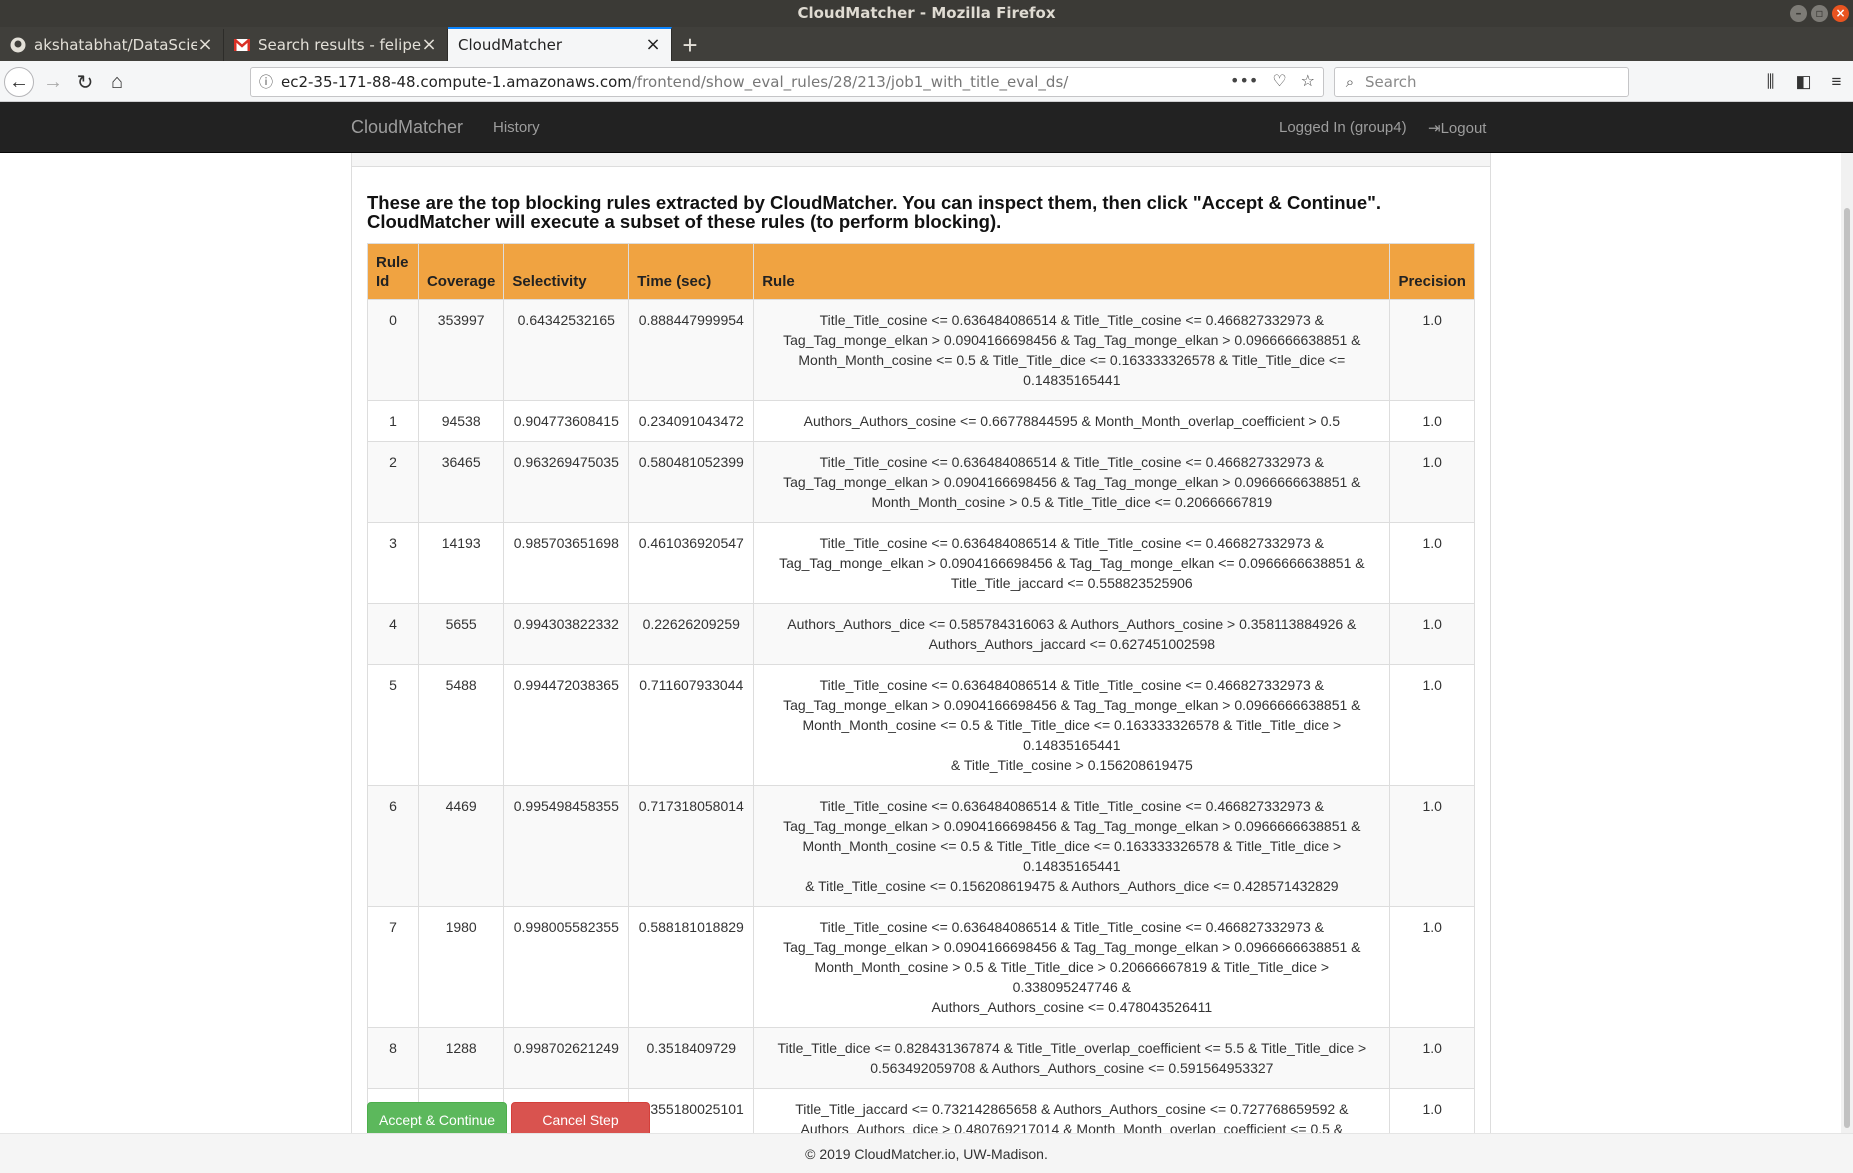 The height and width of the screenshot is (1173, 1853). Describe the element at coordinates (566, 421) in the screenshot. I see `selectivity-cell: 0.904773608415` at that location.